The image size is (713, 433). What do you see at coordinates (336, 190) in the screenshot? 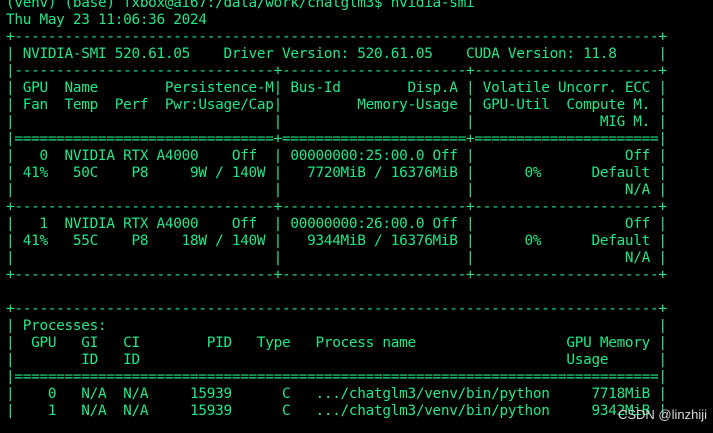
I see `gpu-0-row-3: | | | N/A |` at bounding box center [336, 190].